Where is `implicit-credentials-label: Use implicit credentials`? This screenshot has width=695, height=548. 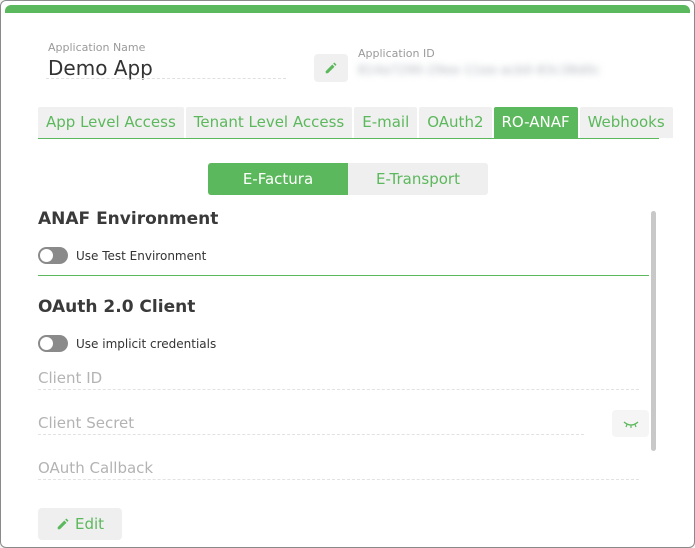
implicit-credentials-label: Use implicit credentials is located at coordinates (146, 343).